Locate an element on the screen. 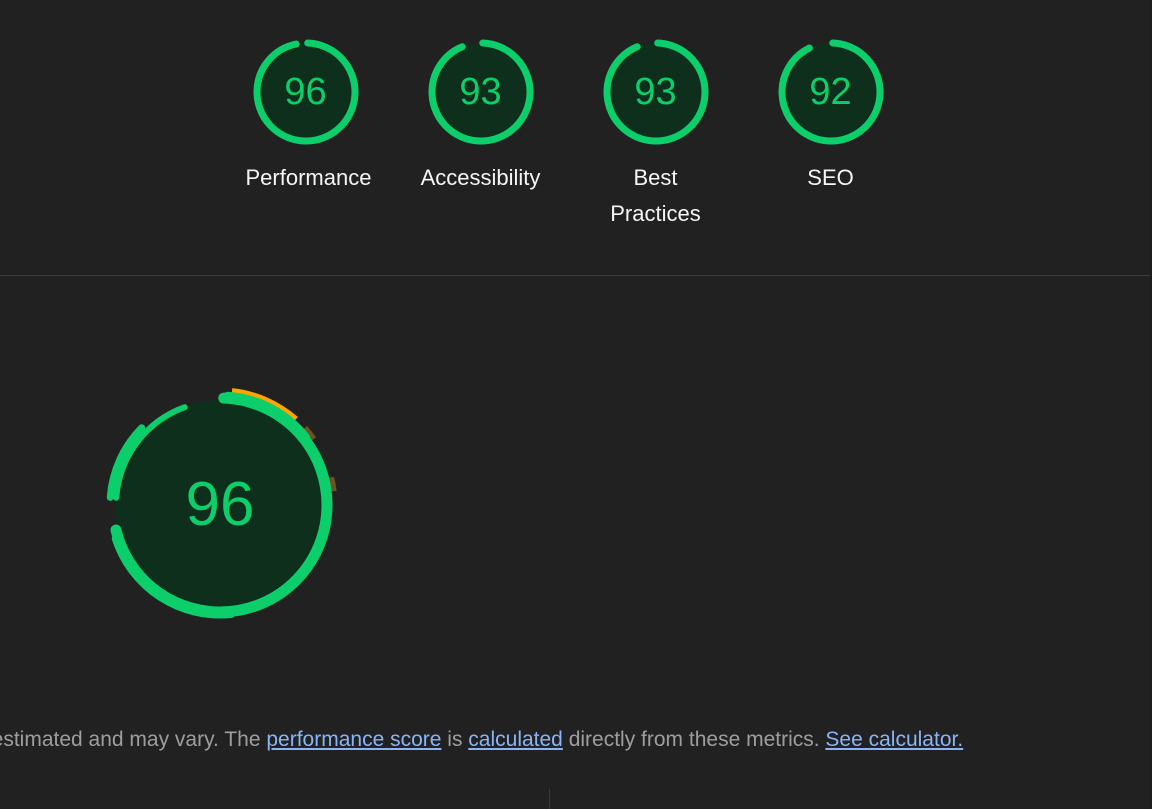 The width and height of the screenshot is (1152, 809). best-practices-gauge-ring: 93 is located at coordinates (656, 92).